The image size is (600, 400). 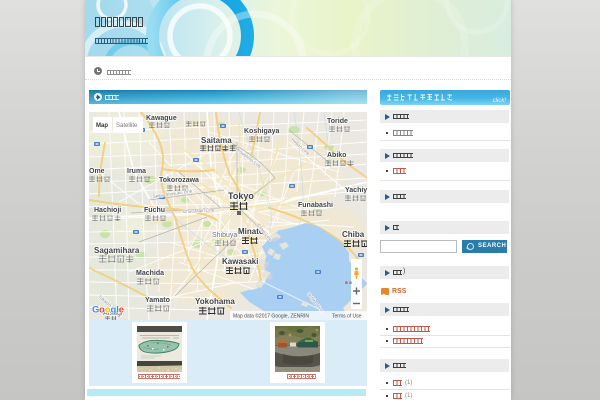 I want to click on svg-text: Sagamihara, so click(x=117, y=250).